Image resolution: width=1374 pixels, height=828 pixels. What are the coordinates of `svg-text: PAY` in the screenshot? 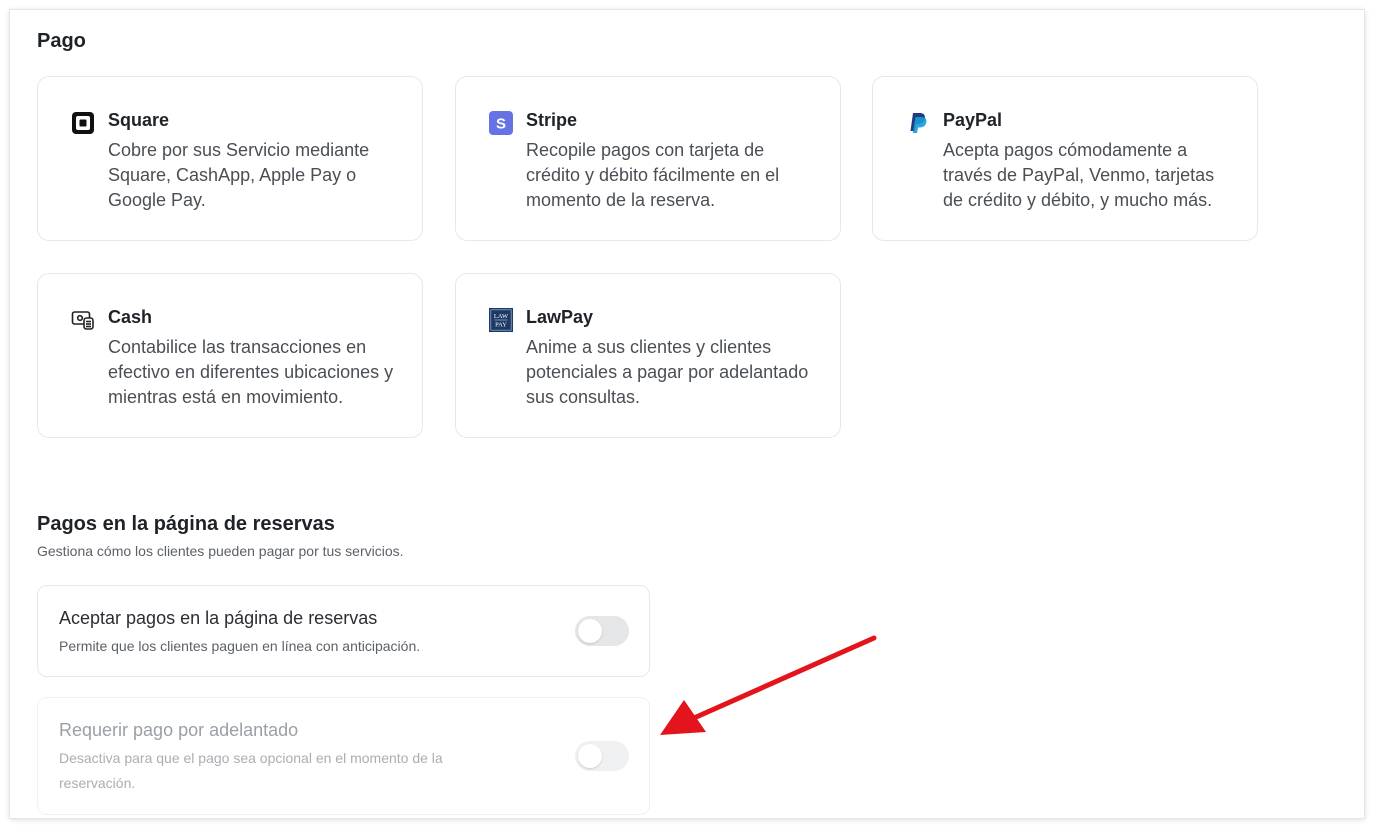 It's located at (501, 324).